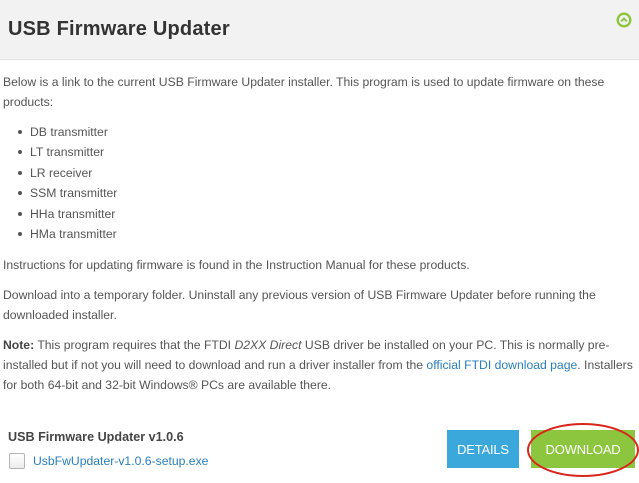 The height and width of the screenshot is (483, 639). What do you see at coordinates (74, 193) in the screenshot?
I see `product-label: SSM transmitter` at bounding box center [74, 193].